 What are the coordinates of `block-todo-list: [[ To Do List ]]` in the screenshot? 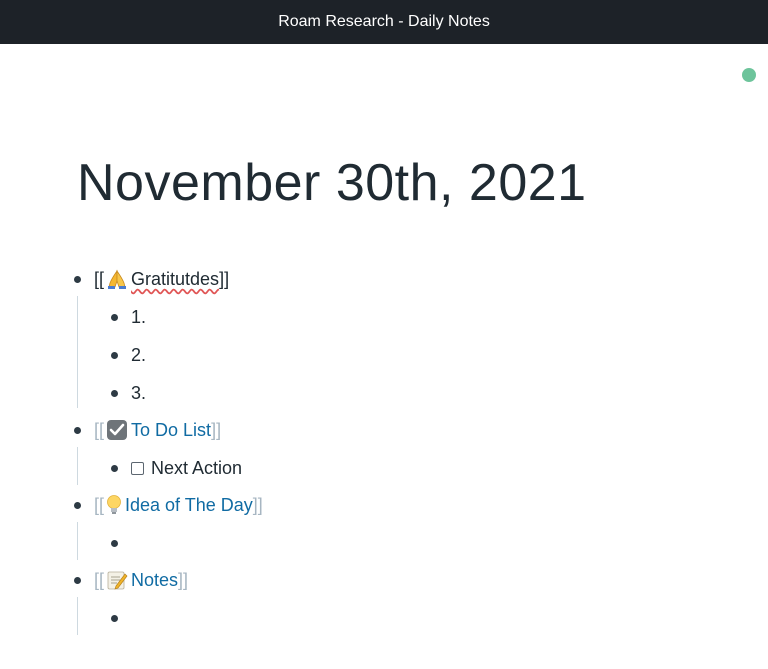 It's located at (147, 430).